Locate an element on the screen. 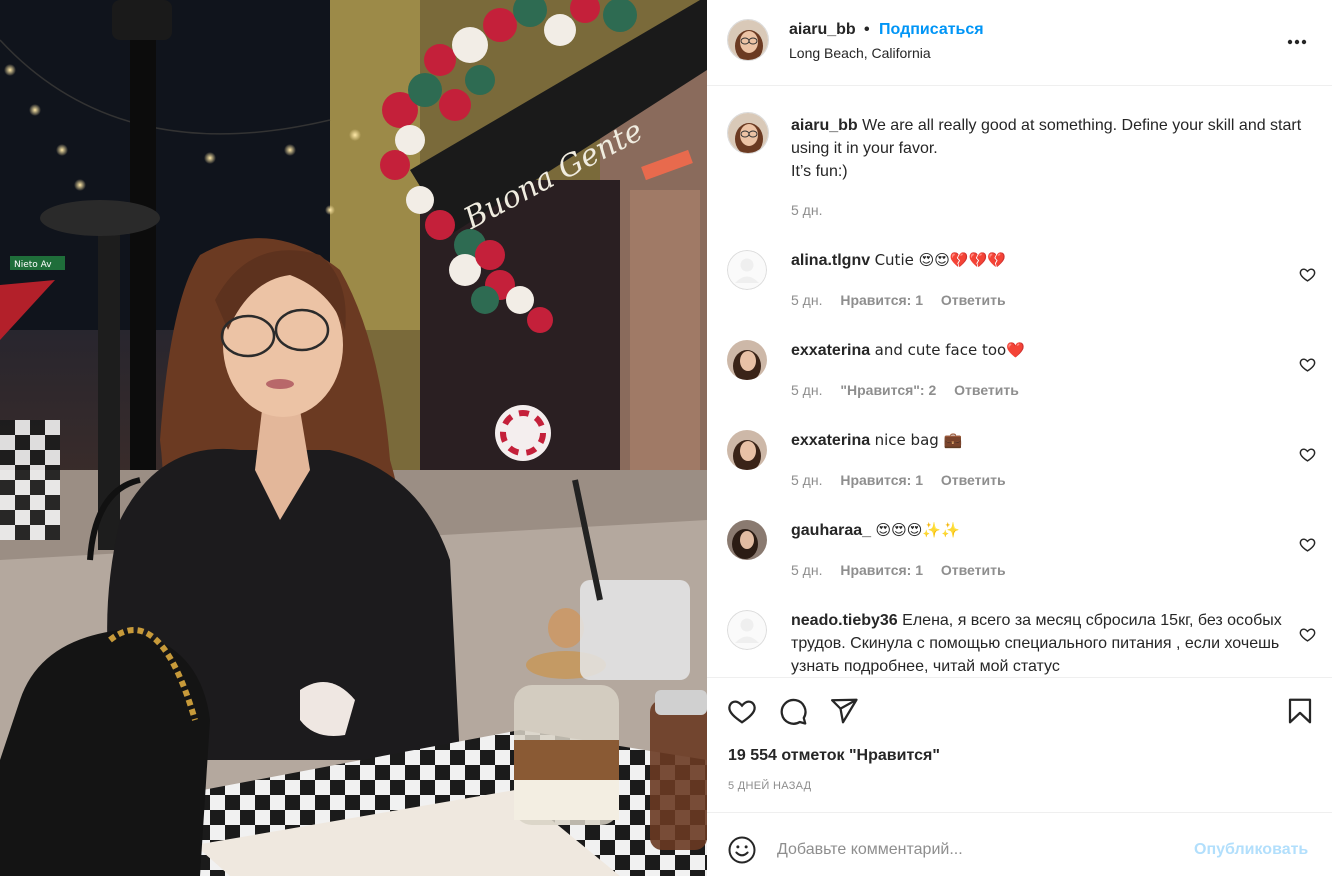  comment-text: exxaterina and cute face too❤️ is located at coordinates (1051, 350).